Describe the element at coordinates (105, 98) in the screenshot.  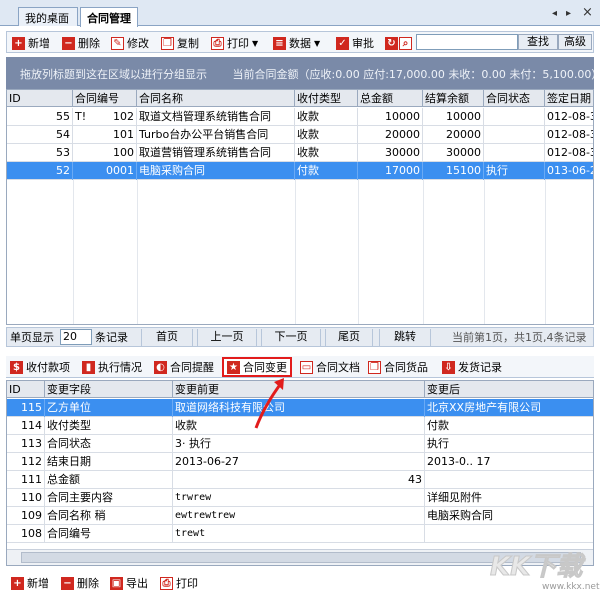
I see `column-header: 合同编号` at that location.